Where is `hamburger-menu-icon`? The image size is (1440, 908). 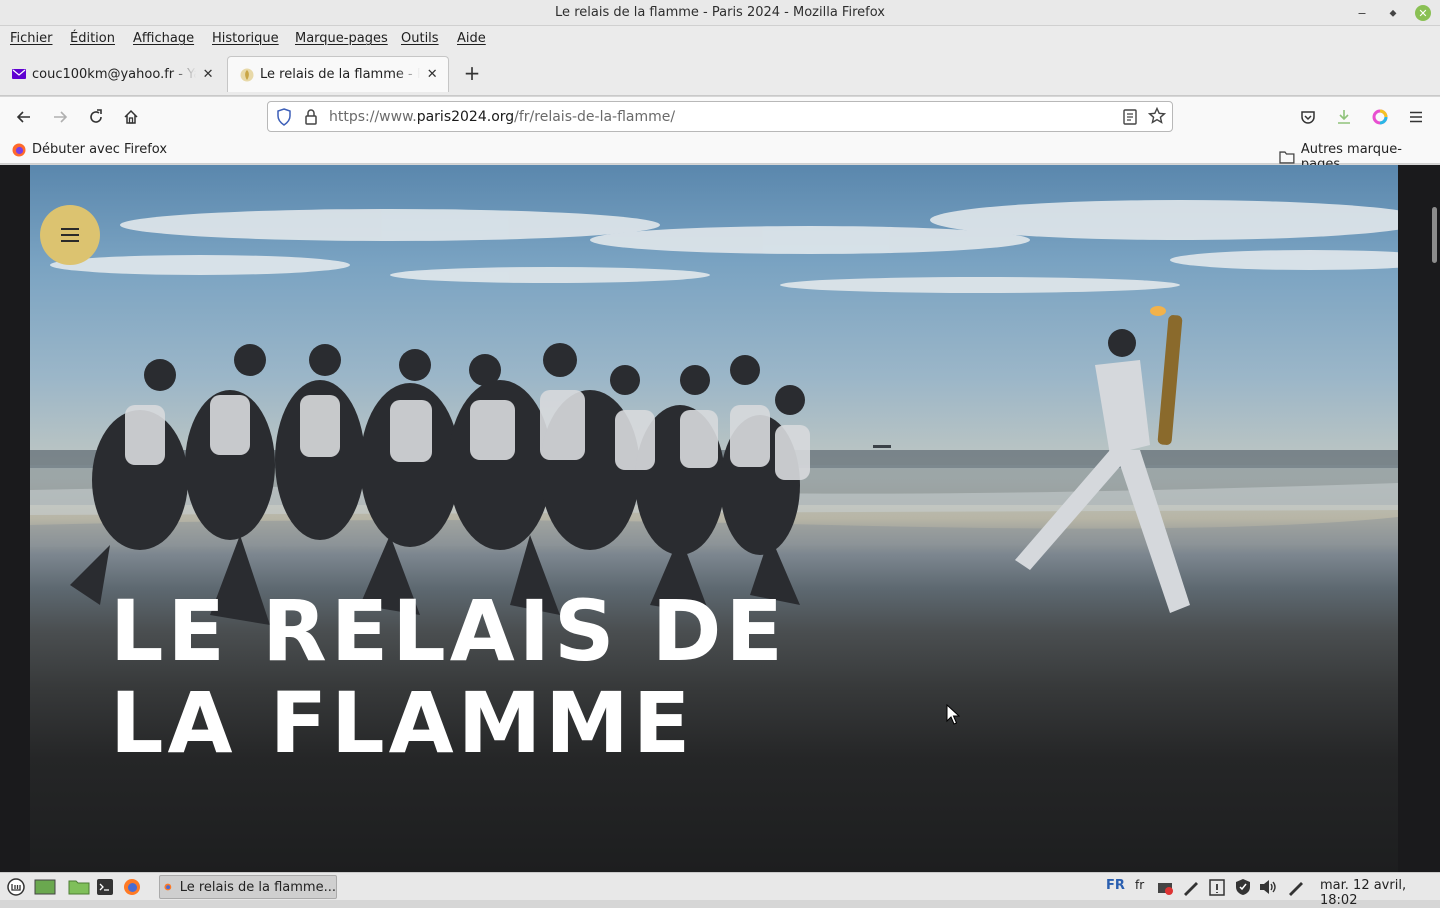
hamburger-menu-icon is located at coordinates (1416, 117).